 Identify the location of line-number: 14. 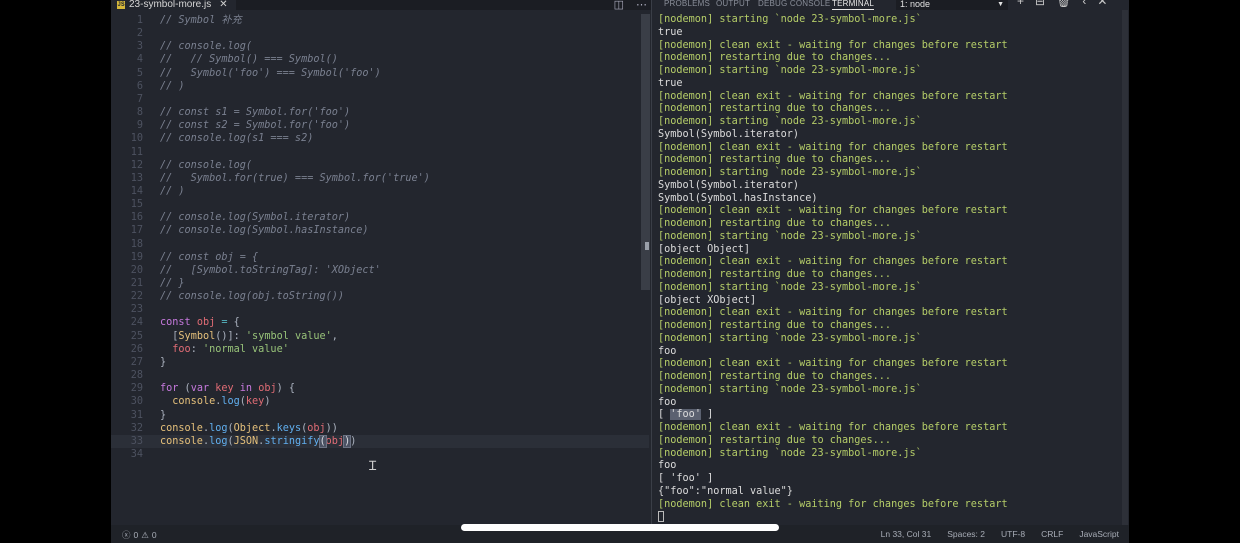
(136, 191).